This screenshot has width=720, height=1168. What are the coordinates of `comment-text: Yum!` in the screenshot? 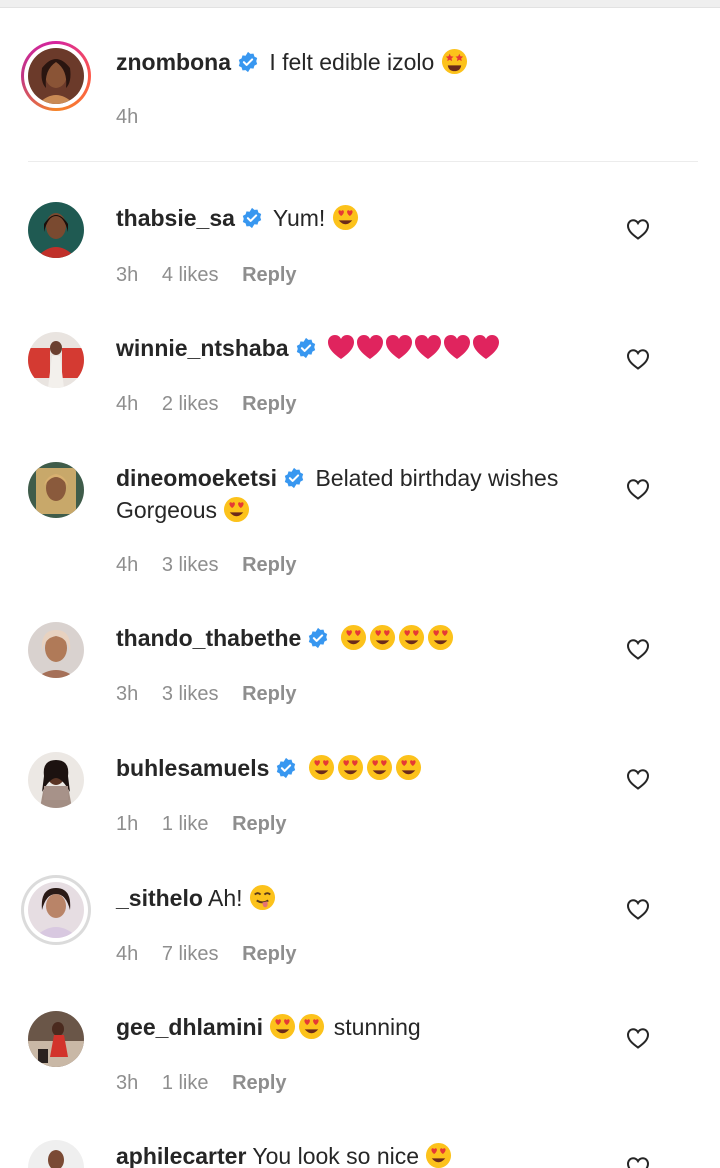 It's located at (299, 218).